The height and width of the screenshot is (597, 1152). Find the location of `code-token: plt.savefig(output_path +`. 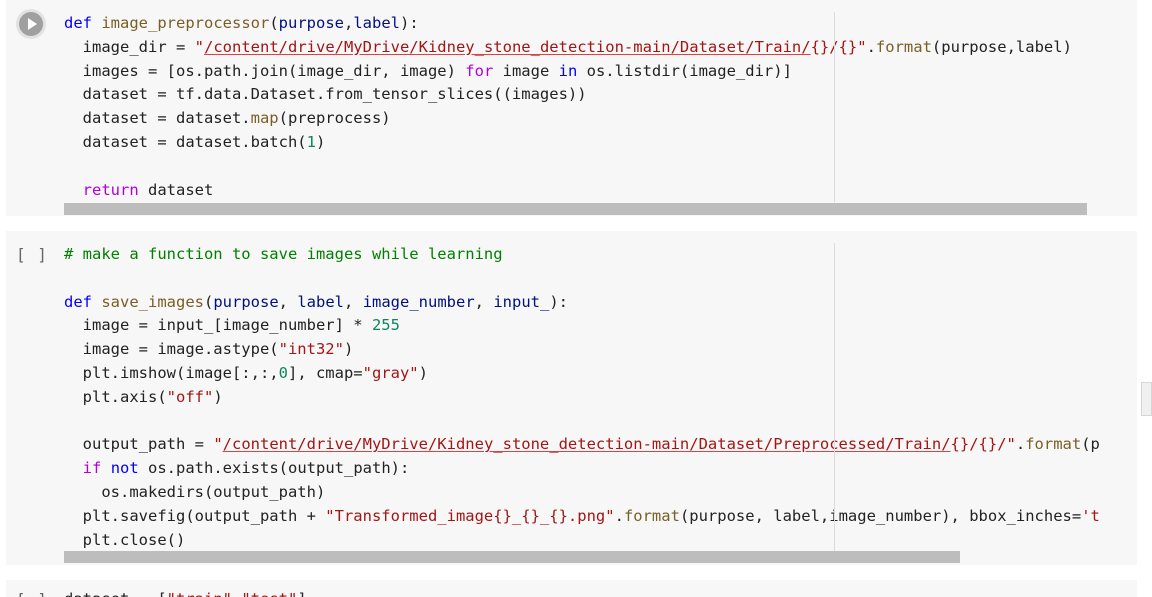

code-token: plt.savefig(output_path + is located at coordinates (195, 515).